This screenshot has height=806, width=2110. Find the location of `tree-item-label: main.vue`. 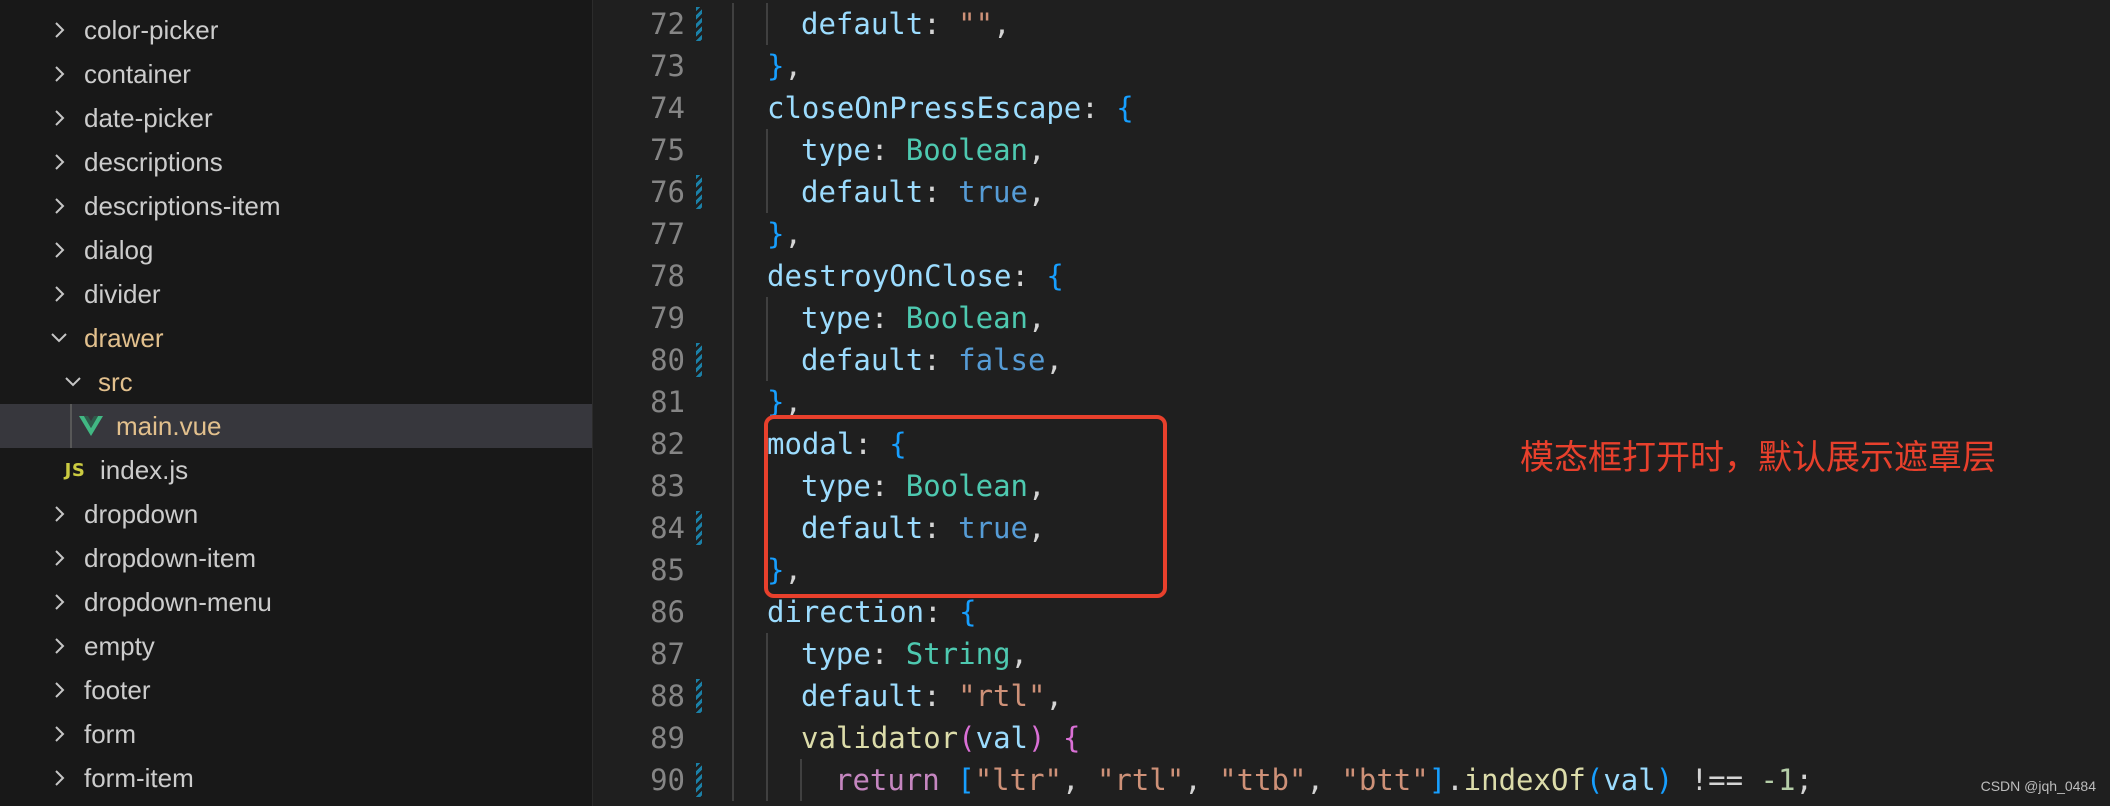

tree-item-label: main.vue is located at coordinates (169, 425).